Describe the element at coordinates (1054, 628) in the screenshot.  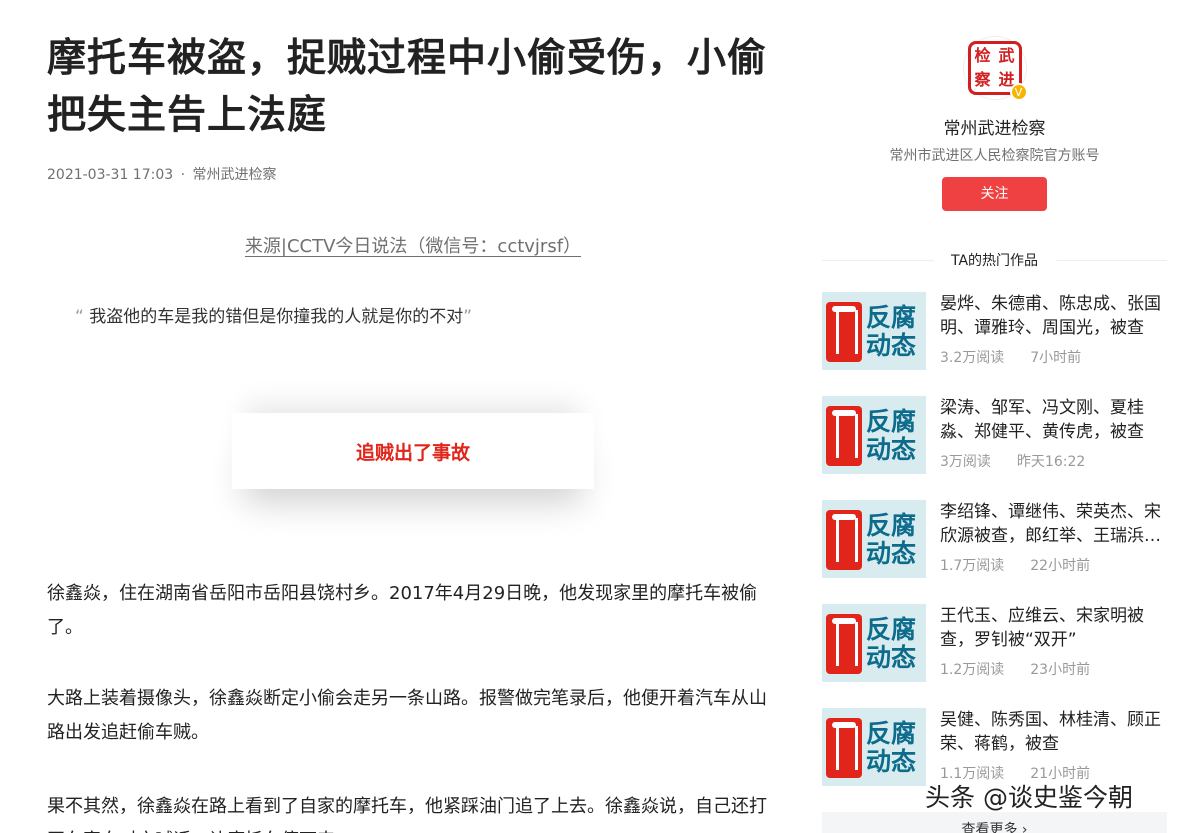
I see `hot-work-title: 王代玉、应维云、宋家明被查，罗钊被“双开”` at that location.